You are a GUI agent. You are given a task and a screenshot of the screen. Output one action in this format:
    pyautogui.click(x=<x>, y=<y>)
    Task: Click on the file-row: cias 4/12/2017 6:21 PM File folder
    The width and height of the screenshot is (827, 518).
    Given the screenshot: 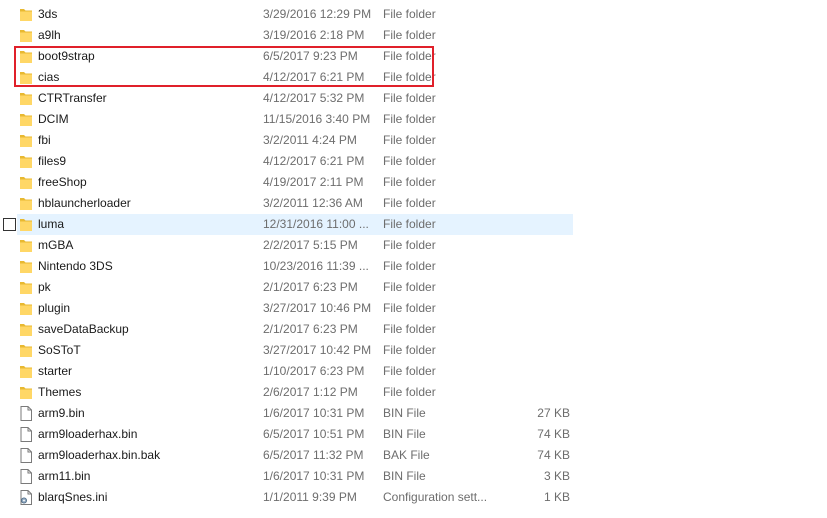 What is the action you would take?
    pyautogui.click(x=413, y=77)
    